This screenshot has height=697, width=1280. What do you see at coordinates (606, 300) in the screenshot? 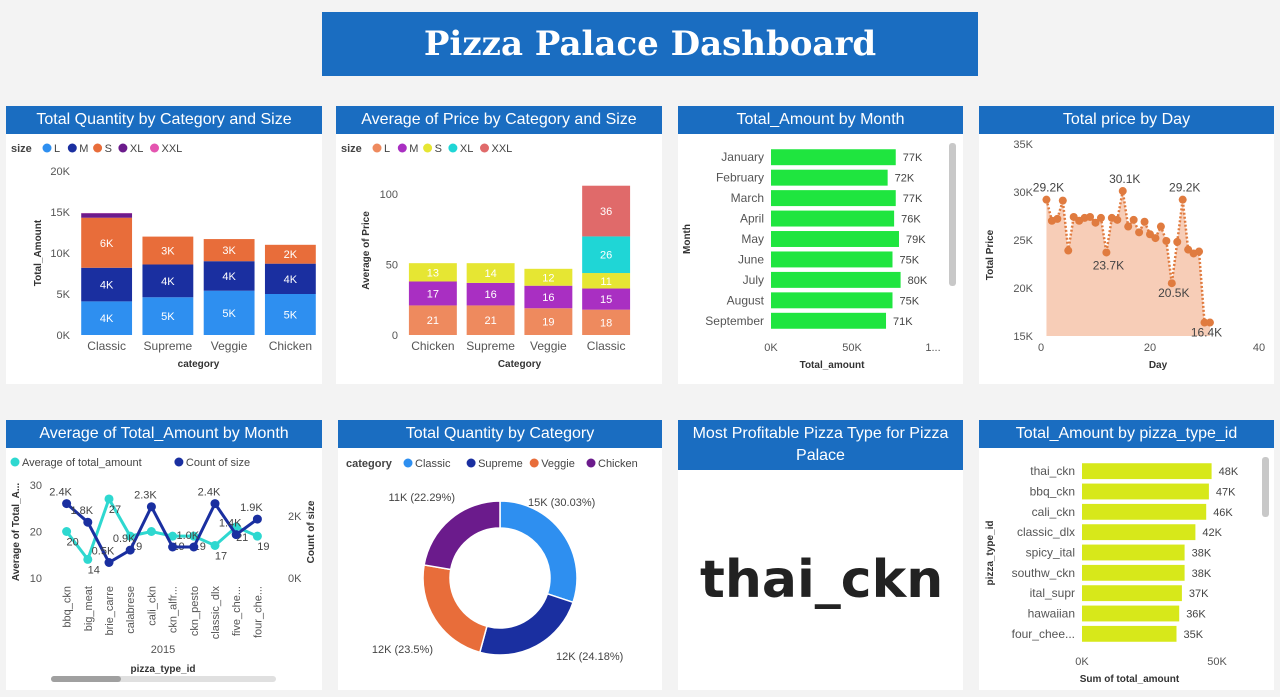
I see `data-label: 15` at bounding box center [606, 300].